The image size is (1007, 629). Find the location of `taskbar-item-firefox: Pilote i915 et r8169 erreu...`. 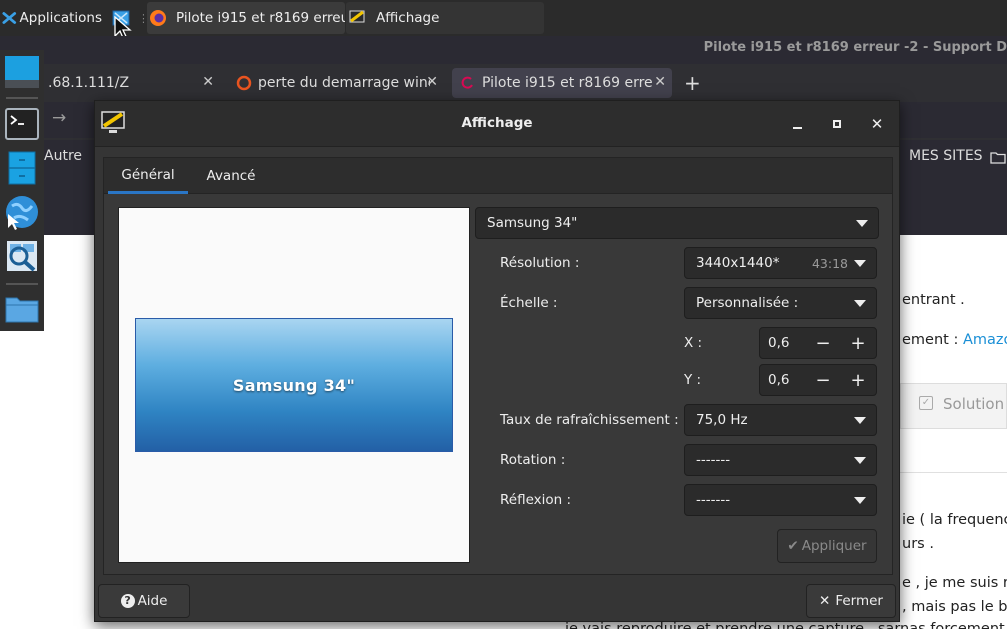

taskbar-item-firefox: Pilote i915 et r8169 erreu... is located at coordinates (246, 18).